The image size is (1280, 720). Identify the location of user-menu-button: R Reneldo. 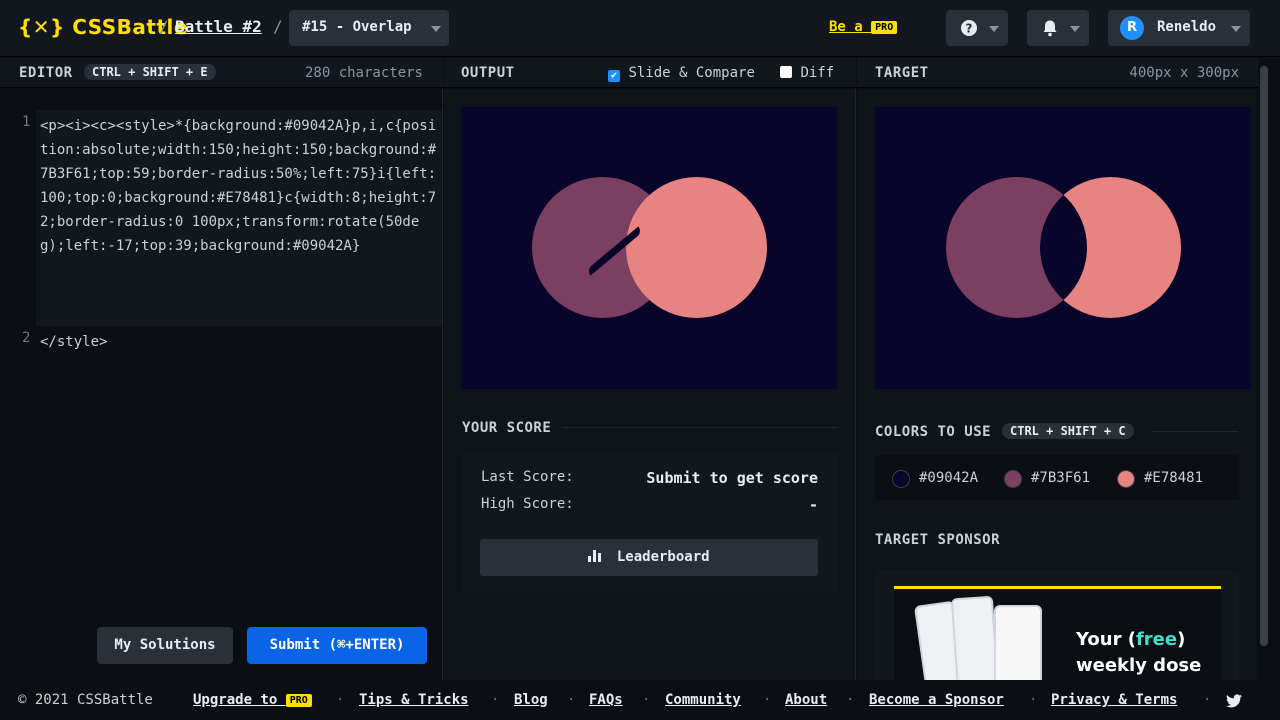
(1179, 28).